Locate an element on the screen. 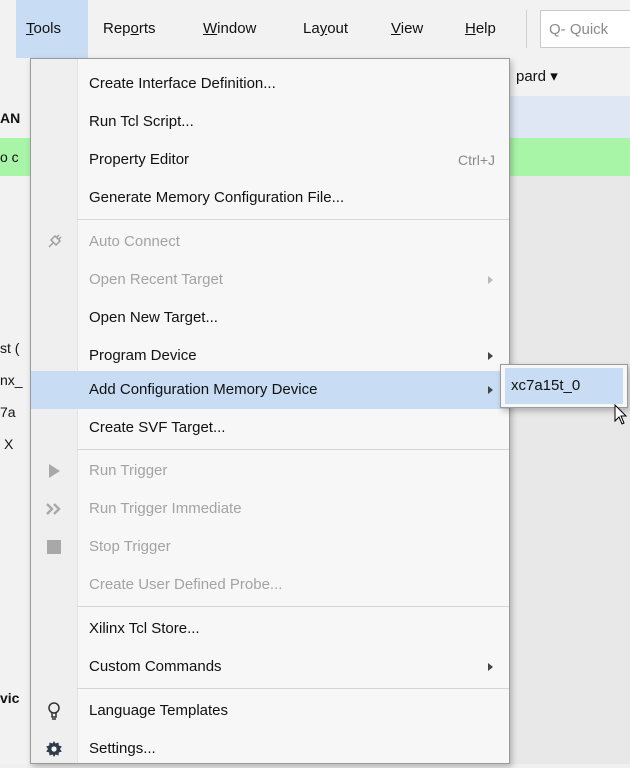  left-fragment: o c is located at coordinates (15, 157).